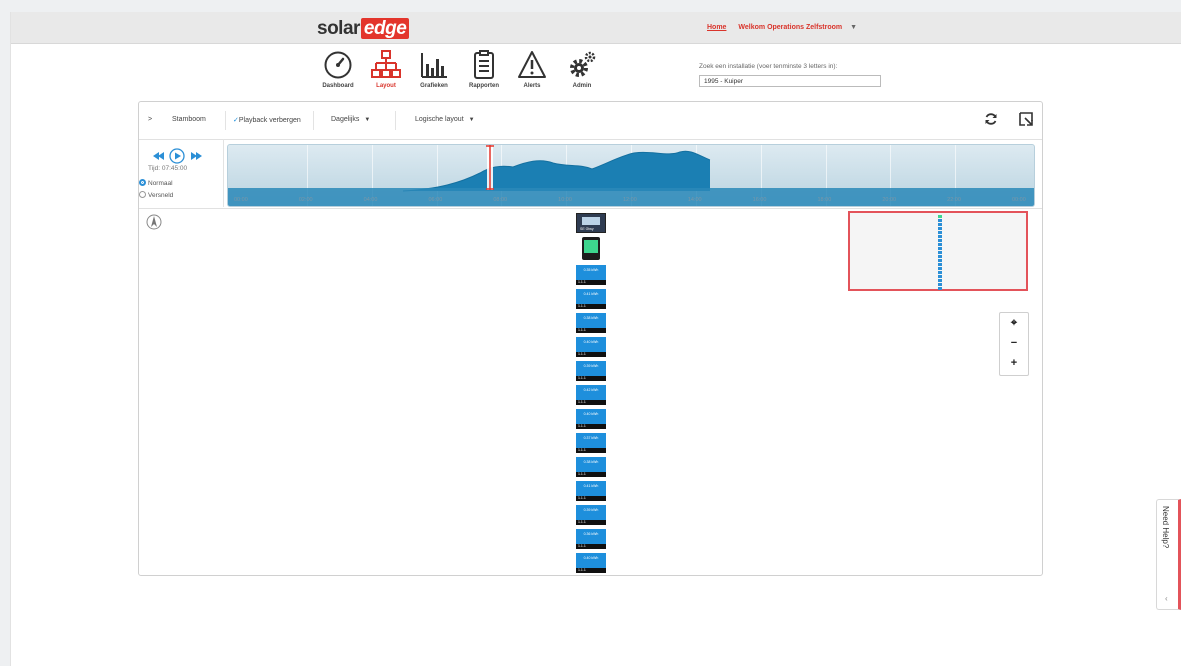 This screenshot has height=666, width=1181. Describe the element at coordinates (790, 81) in the screenshot. I see `installation-search-input` at that location.